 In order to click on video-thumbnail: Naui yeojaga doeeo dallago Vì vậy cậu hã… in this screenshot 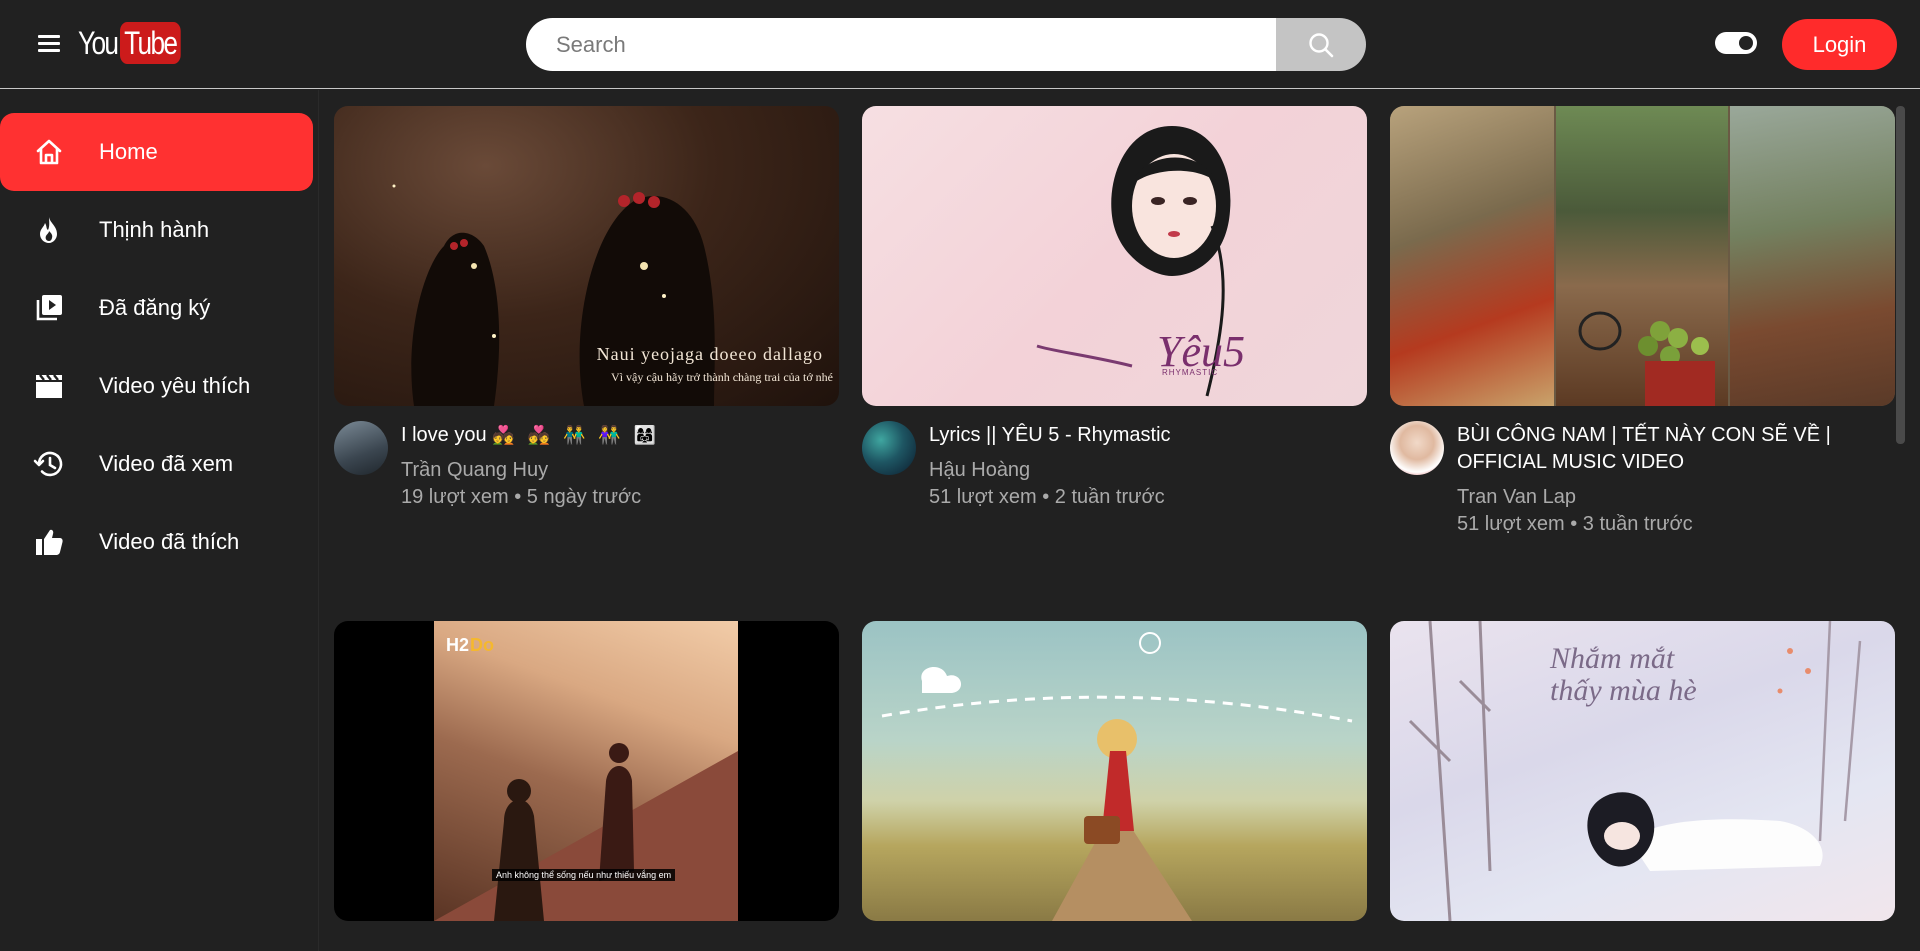, I will do `click(586, 256)`.